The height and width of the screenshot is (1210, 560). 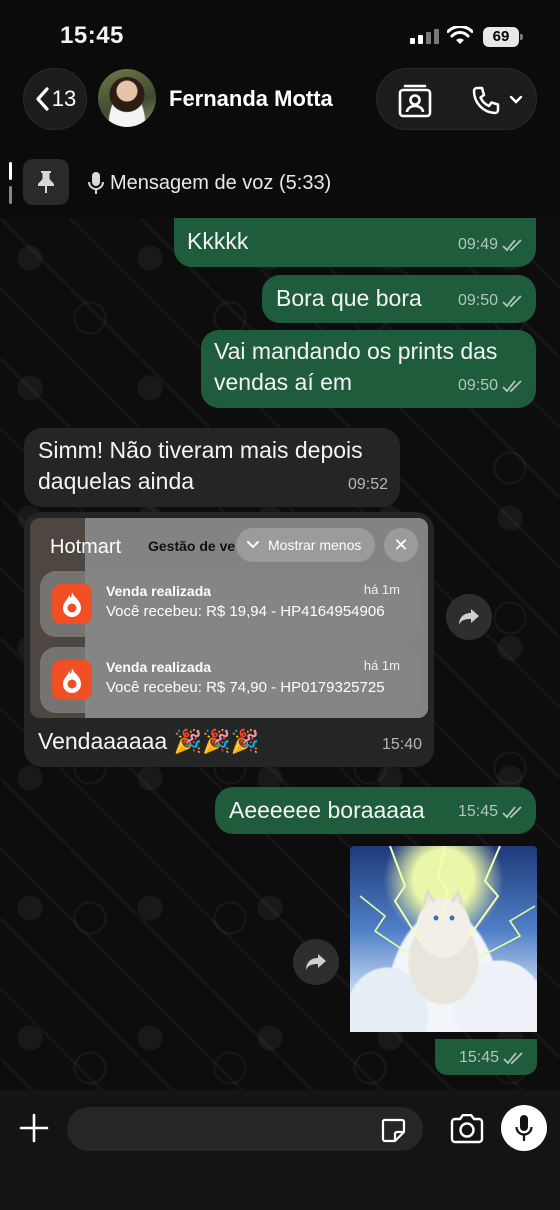 What do you see at coordinates (280, 32) in the screenshot?
I see `status-bar: 15:45 69` at bounding box center [280, 32].